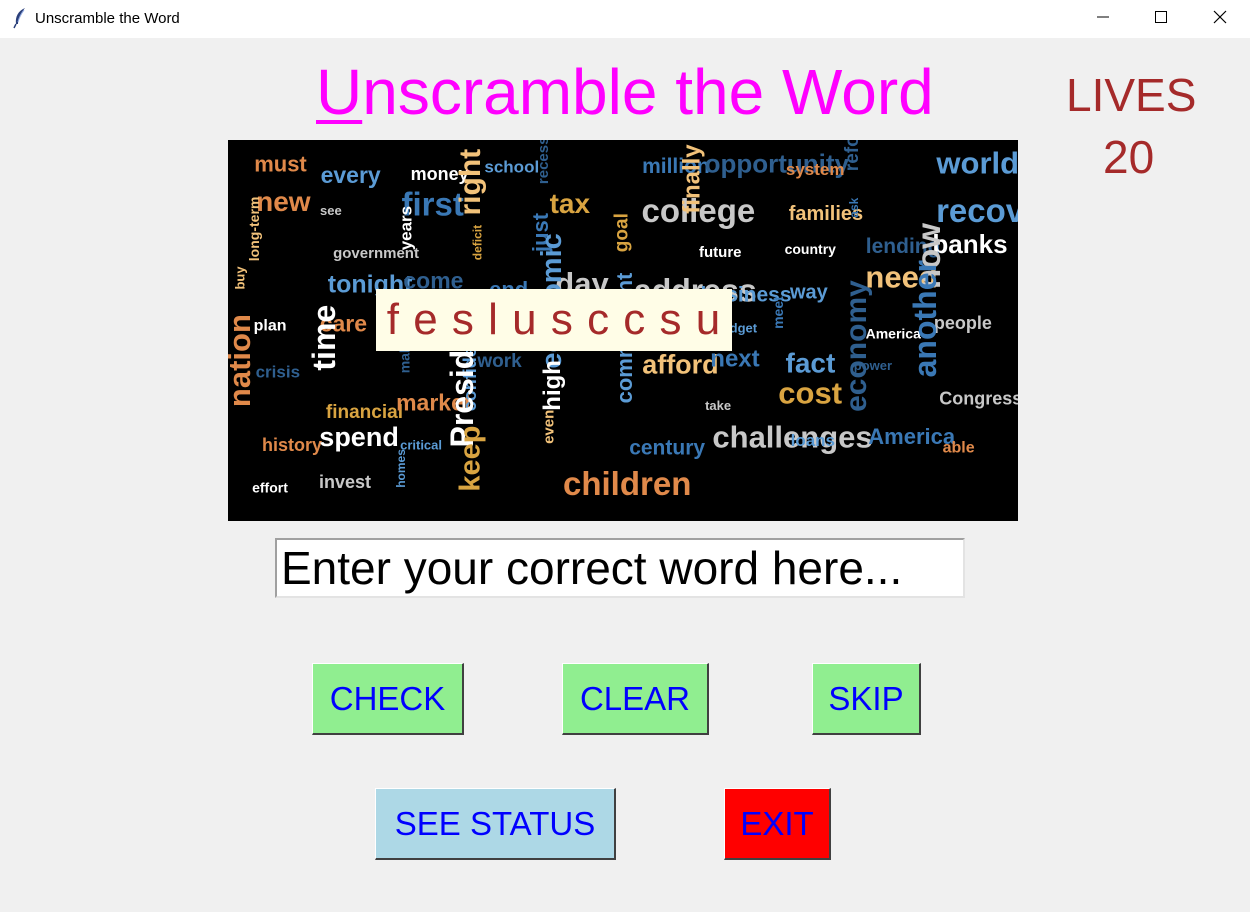  Describe the element at coordinates (499, 361) in the screenshot. I see `word-cloud-word: work` at that location.